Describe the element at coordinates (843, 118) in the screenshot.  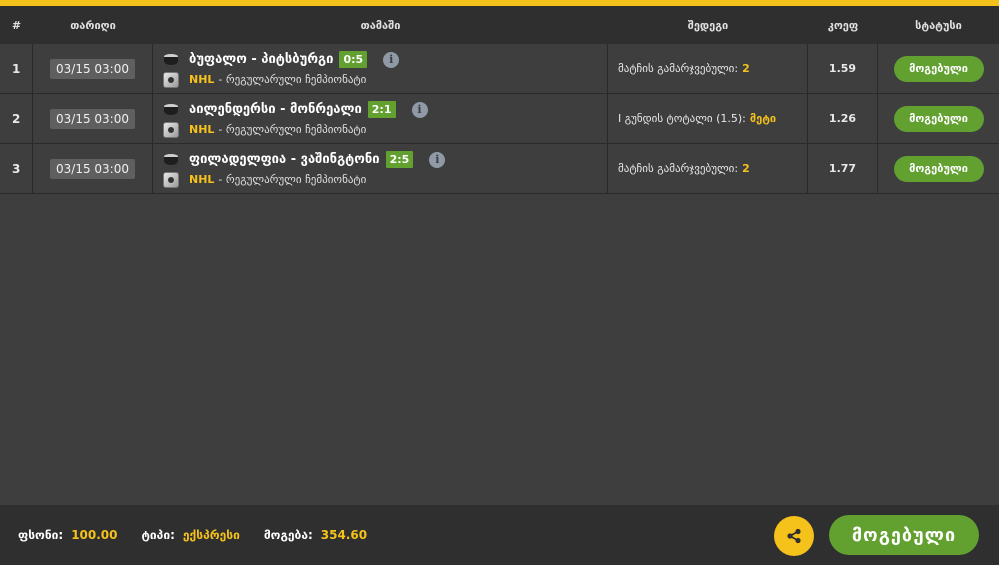
I see `row-coef: 1.26` at that location.